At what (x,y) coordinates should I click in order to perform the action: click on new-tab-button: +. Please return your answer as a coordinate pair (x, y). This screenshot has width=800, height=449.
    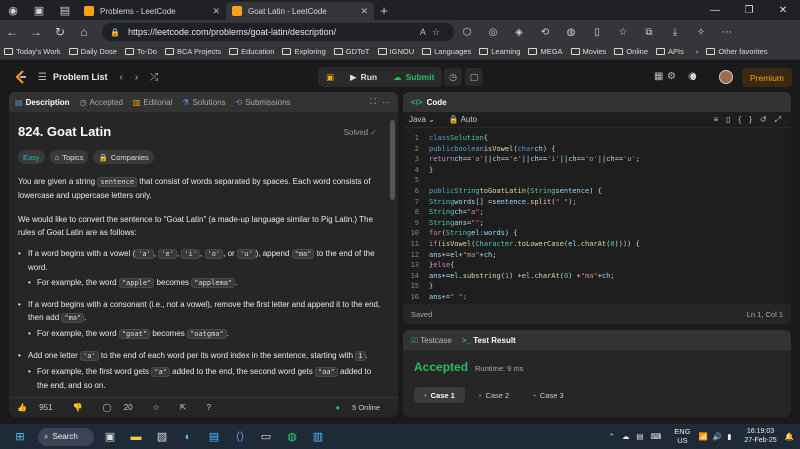
    Looking at the image, I should click on (384, 10).